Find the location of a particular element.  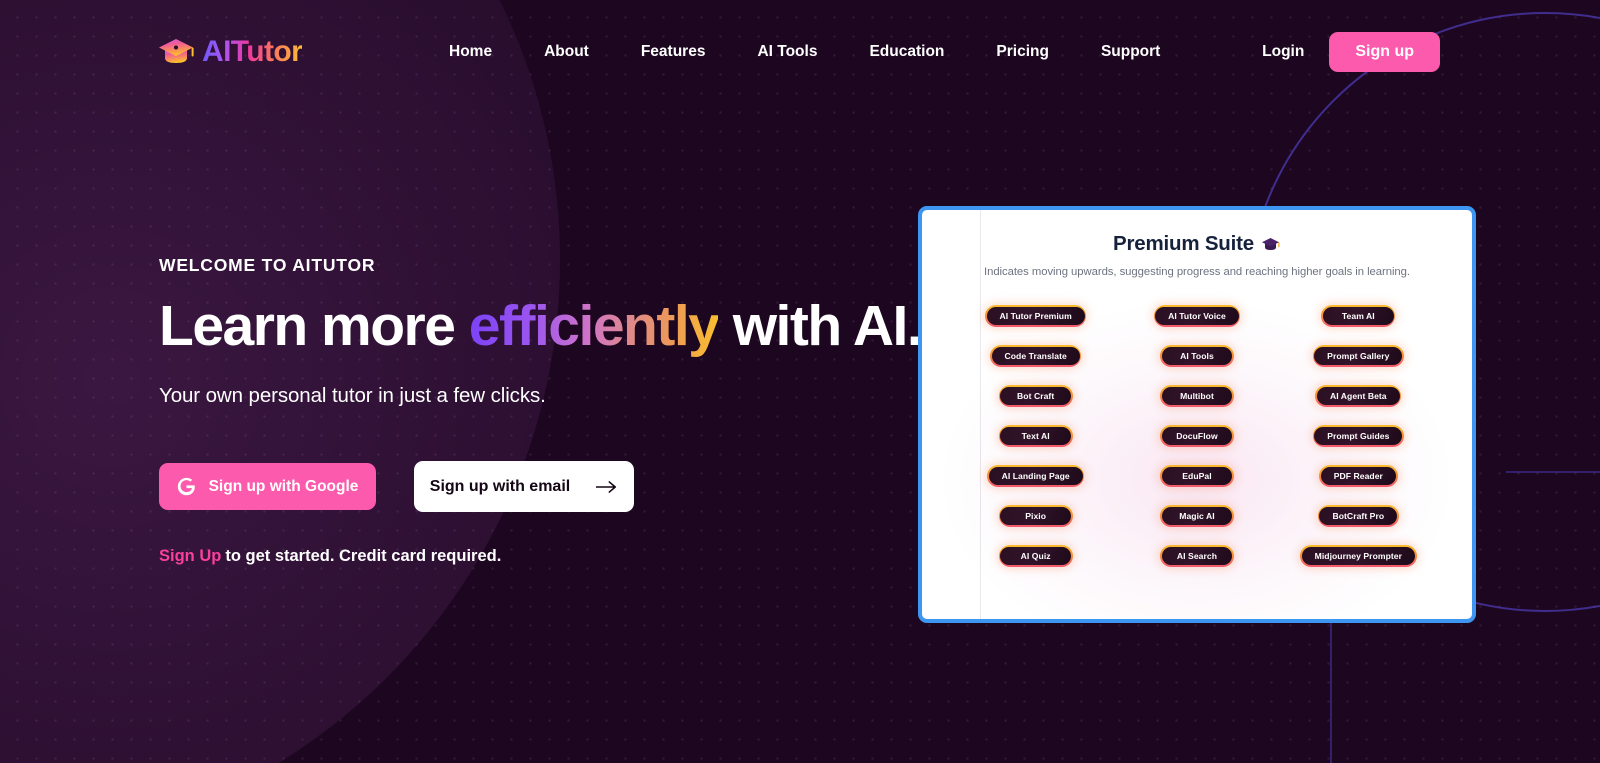

suite-pill: AI Quiz is located at coordinates (1035, 556).